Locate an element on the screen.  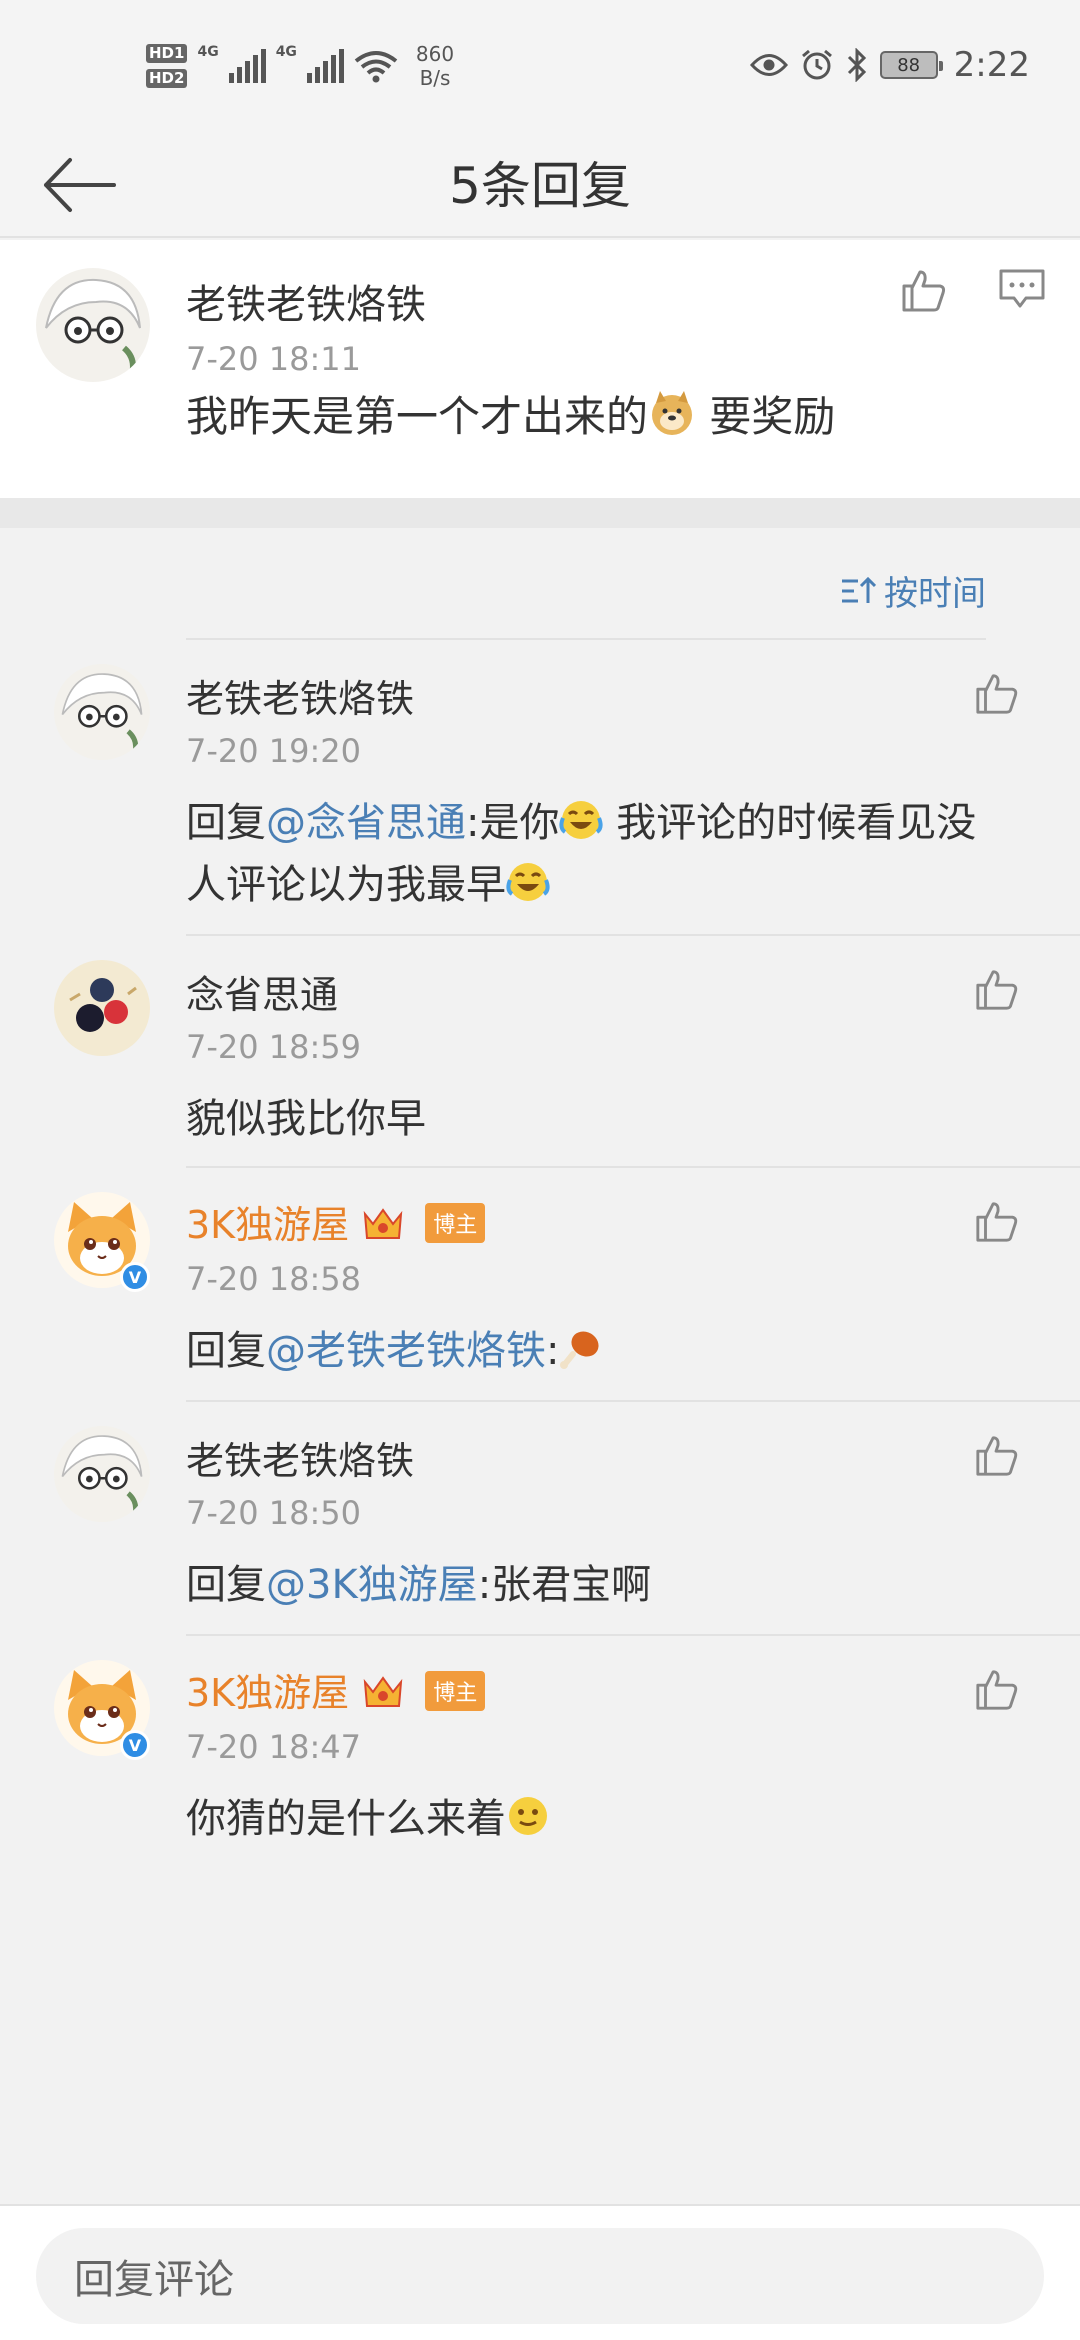
signal-2-icon is located at coordinates (325, 66).